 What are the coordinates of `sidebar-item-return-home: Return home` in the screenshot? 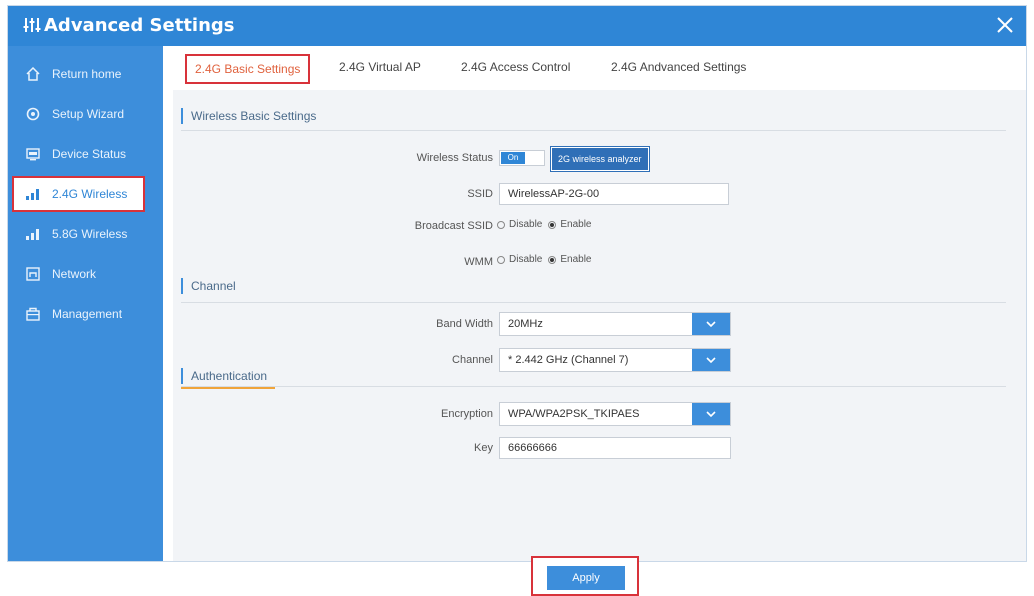 It's located at (85, 74).